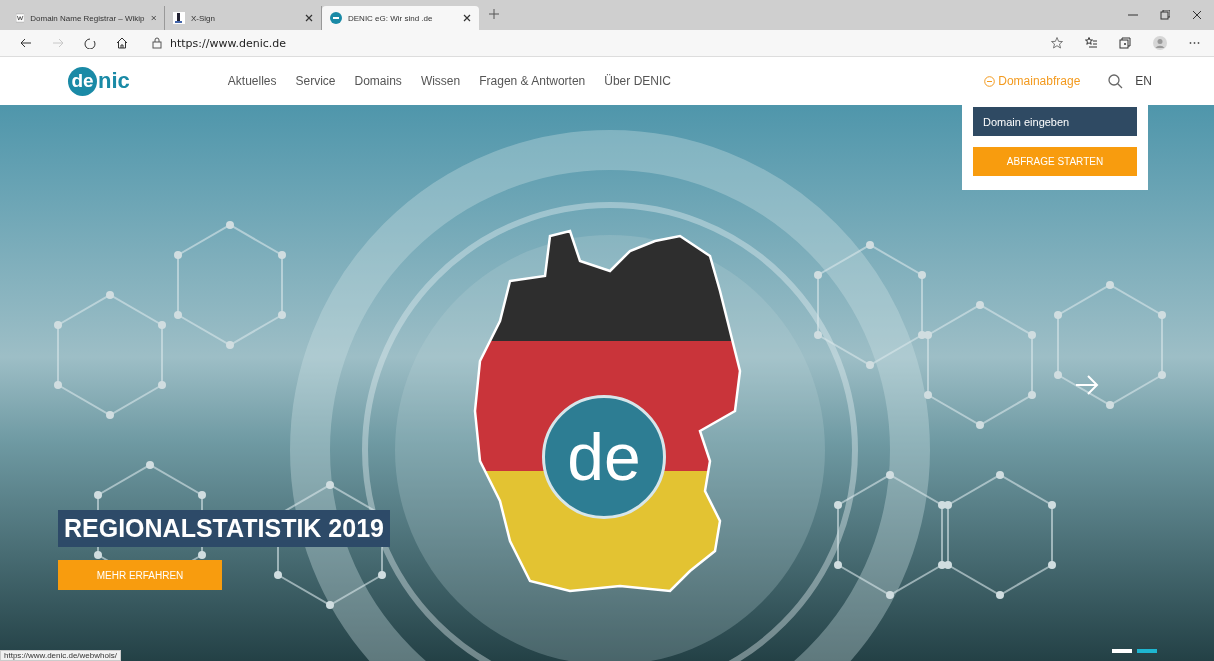  What do you see at coordinates (87, 18) in the screenshot?
I see `tab-title: Domain Name Registrar – Wikip` at bounding box center [87, 18].